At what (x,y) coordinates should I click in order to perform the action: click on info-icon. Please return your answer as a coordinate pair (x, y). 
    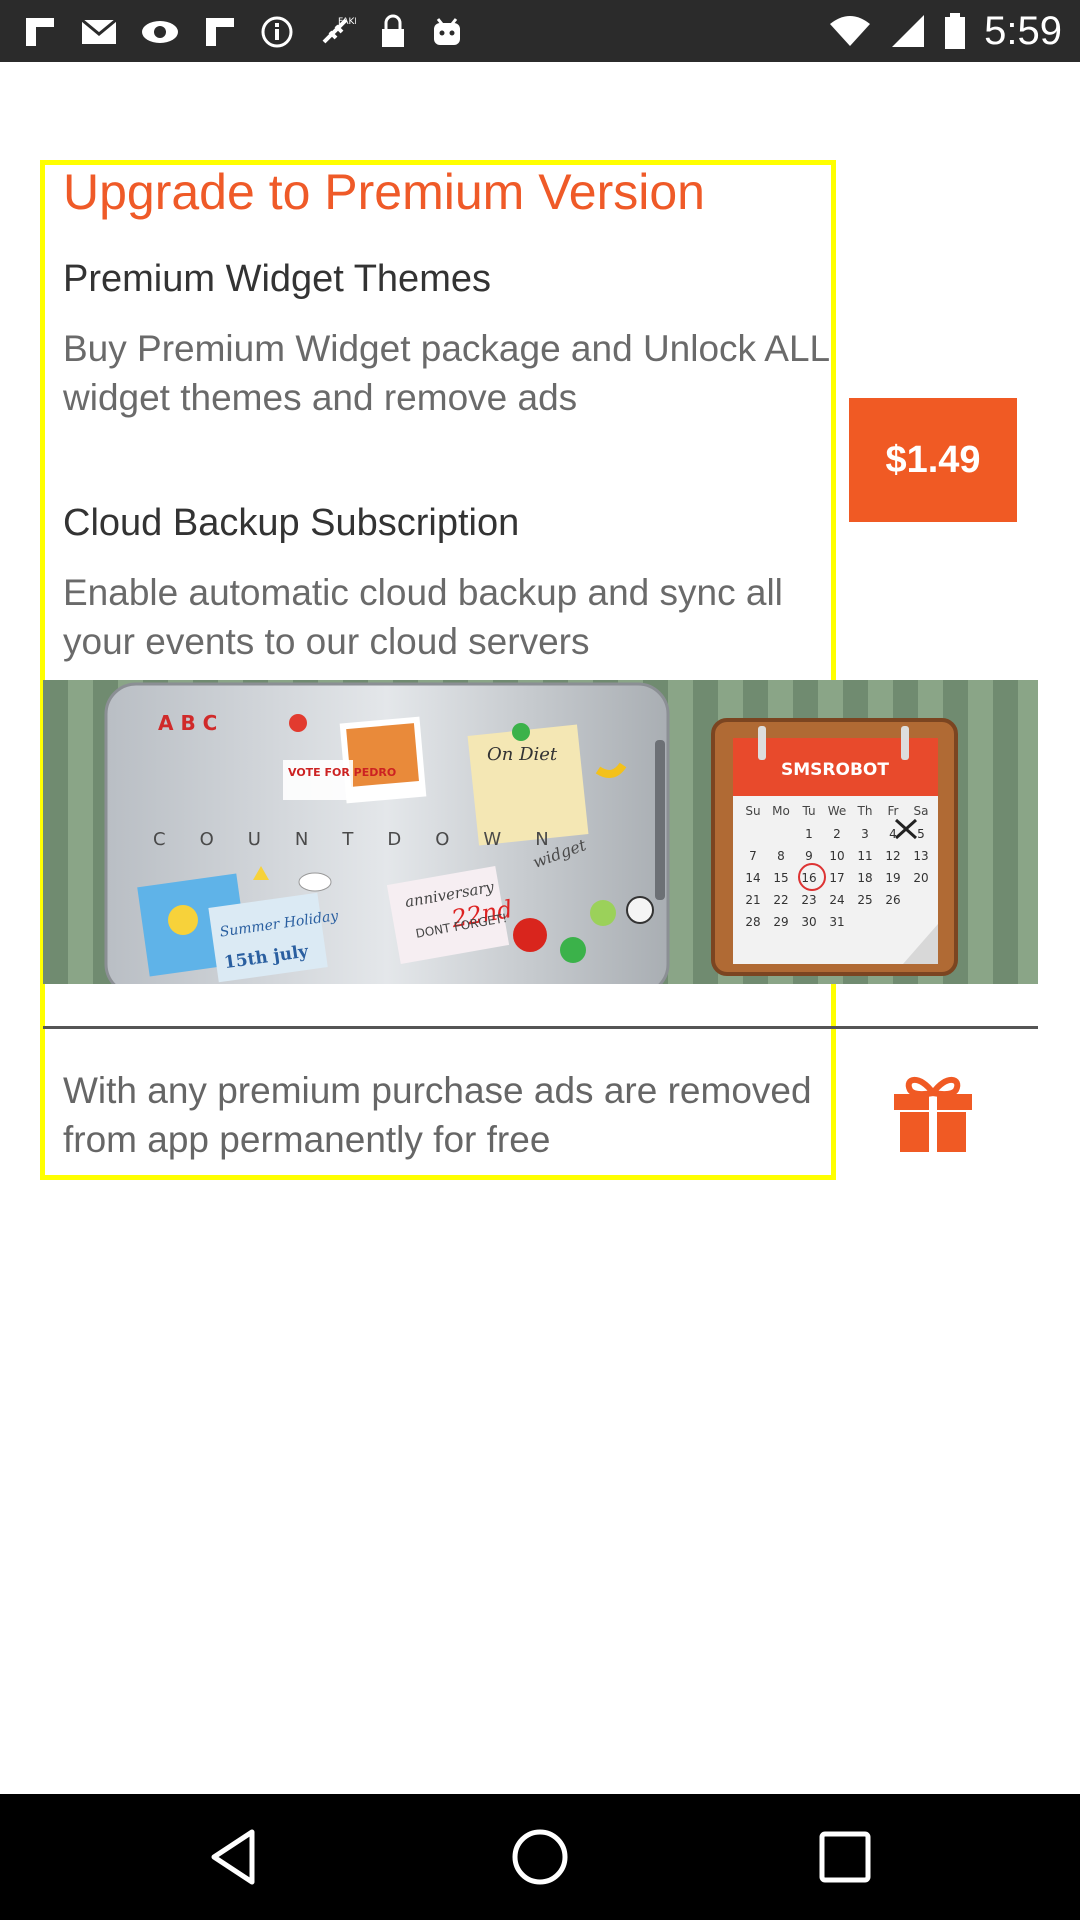
    Looking at the image, I should click on (277, 32).